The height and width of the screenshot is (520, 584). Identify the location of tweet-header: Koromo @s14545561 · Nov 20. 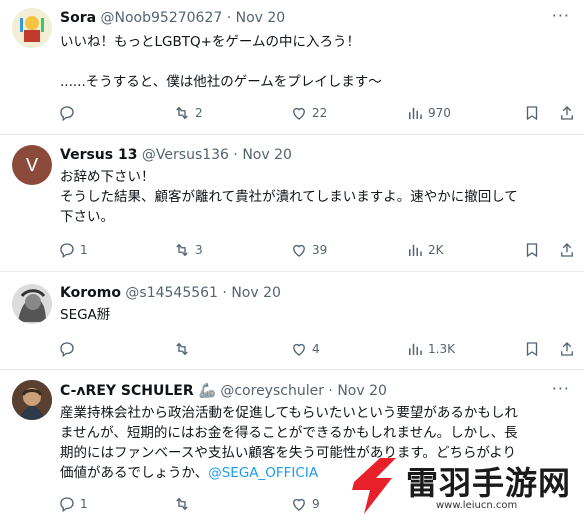
(170, 293).